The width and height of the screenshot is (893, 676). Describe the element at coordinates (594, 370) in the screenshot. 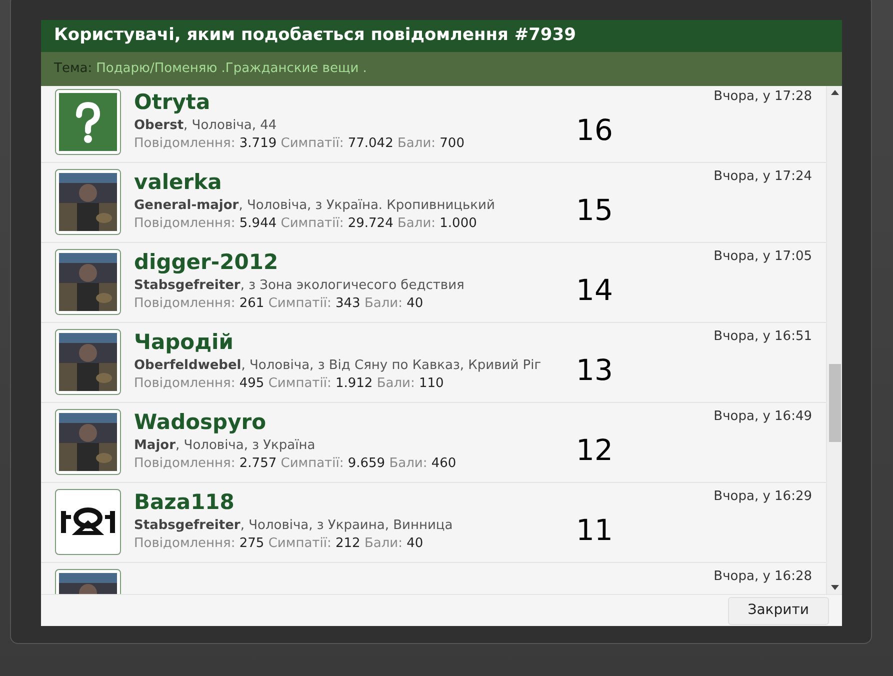

I see `annotation-number: 13` at that location.